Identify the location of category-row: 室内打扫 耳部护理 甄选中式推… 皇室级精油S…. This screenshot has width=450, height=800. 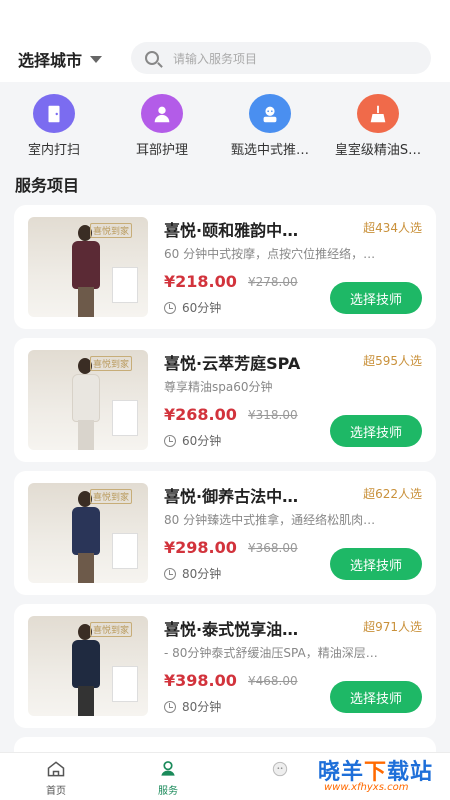
(225, 119).